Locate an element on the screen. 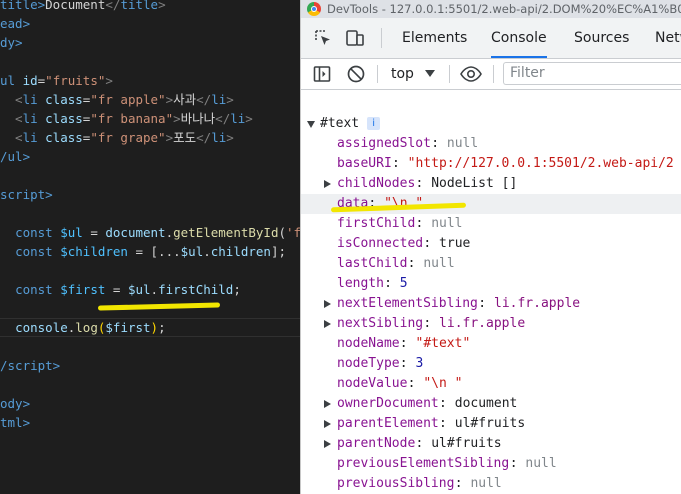  console-toolbar: top Filter is located at coordinates (491, 74).